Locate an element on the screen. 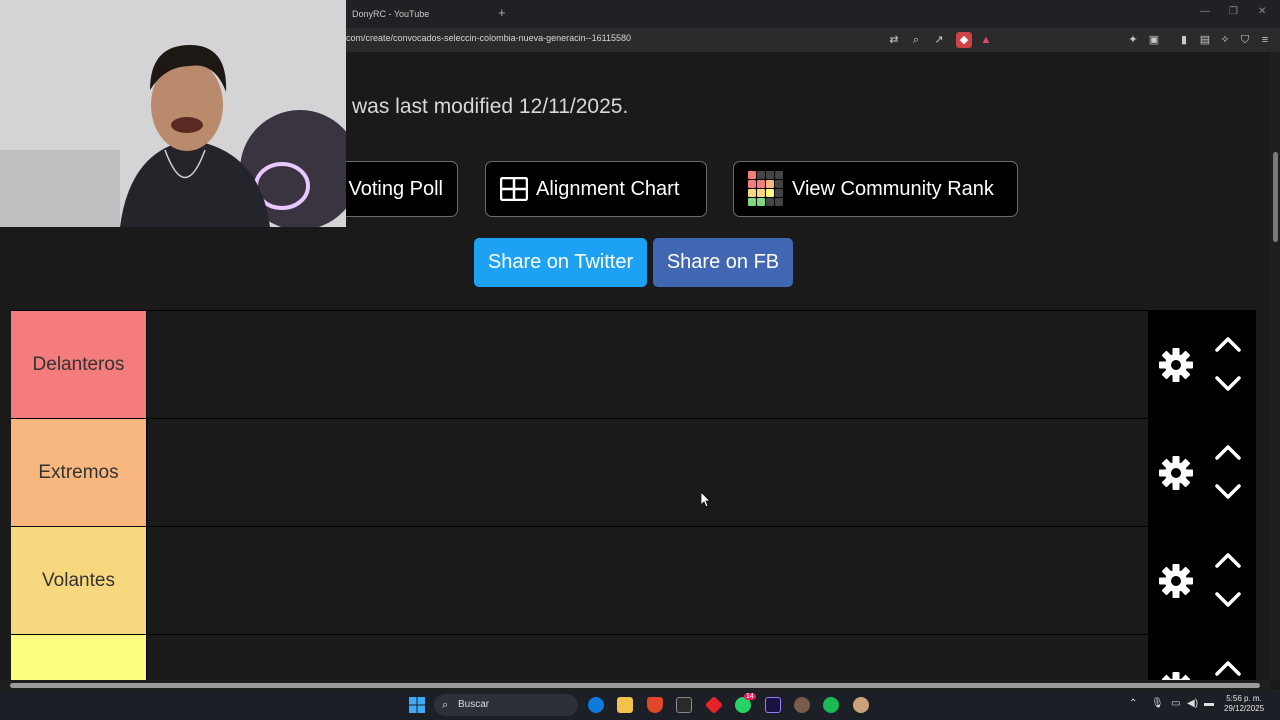  app-red-icon is located at coordinates (714, 705).